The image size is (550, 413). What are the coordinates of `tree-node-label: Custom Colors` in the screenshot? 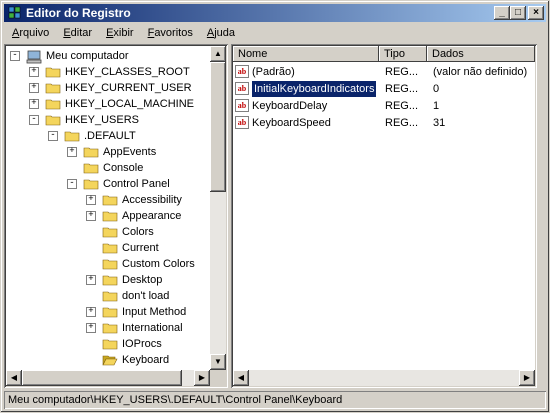 It's located at (158, 264).